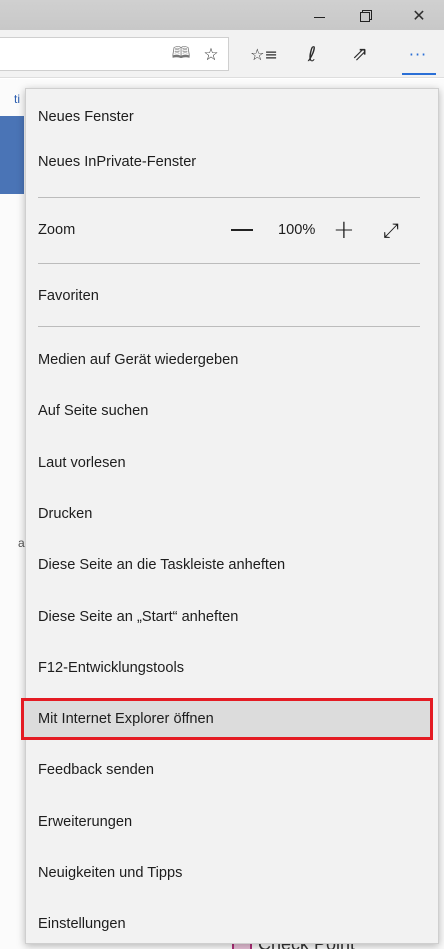 The image size is (444, 949). Describe the element at coordinates (138, 360) in the screenshot. I see `menu-item-label: Medien auf Gerät wiedergeben` at that location.